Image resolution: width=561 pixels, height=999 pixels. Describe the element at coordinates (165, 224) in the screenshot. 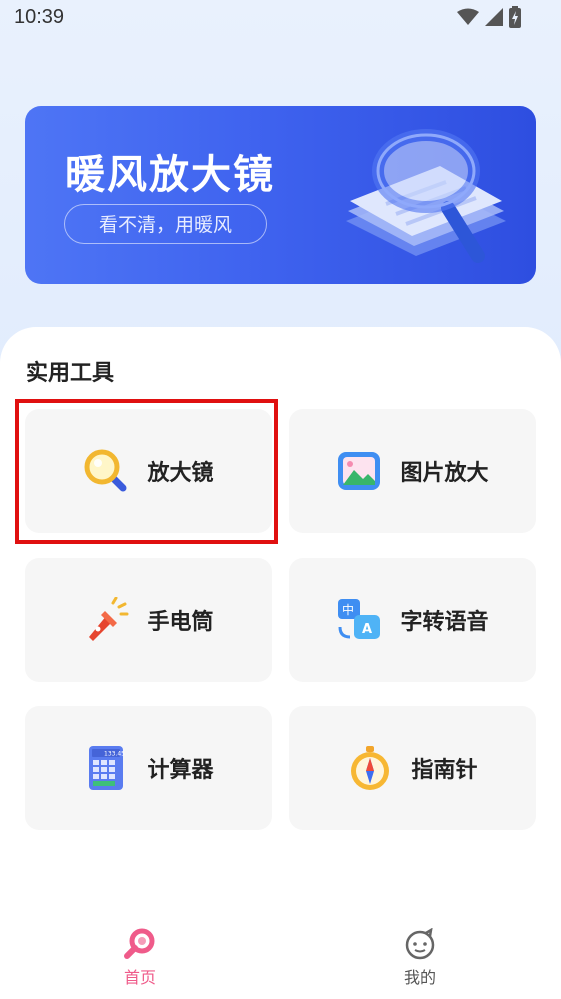

I see `banner-slogan: 看不清，用暖风` at that location.